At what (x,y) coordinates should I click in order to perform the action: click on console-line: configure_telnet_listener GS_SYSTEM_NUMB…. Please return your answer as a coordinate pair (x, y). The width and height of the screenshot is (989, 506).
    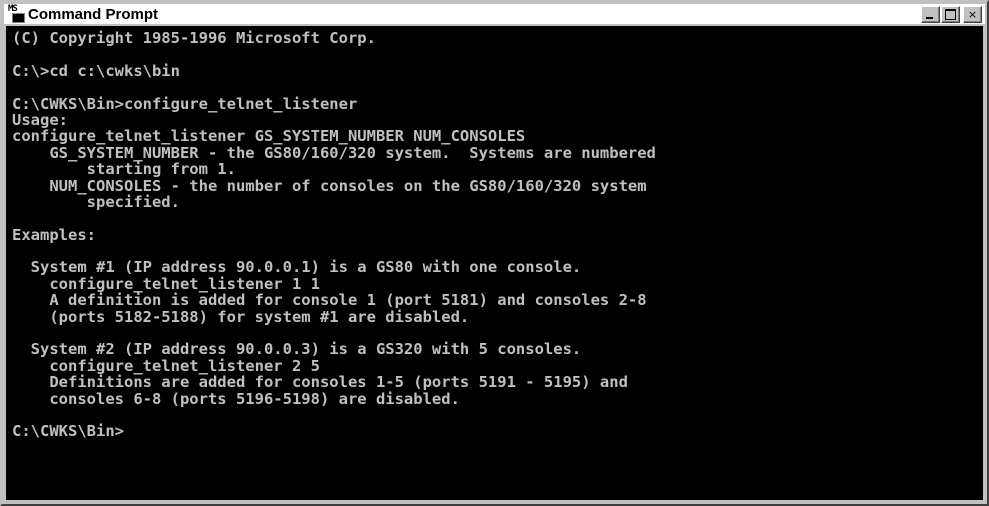
    Looking at the image, I should click on (269, 136).